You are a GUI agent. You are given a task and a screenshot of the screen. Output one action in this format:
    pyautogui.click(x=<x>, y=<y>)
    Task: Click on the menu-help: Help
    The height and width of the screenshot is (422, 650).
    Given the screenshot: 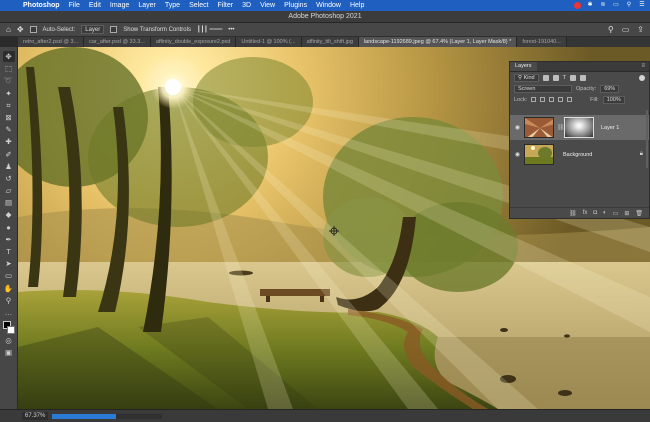 What is the action you would take?
    pyautogui.click(x=357, y=5)
    